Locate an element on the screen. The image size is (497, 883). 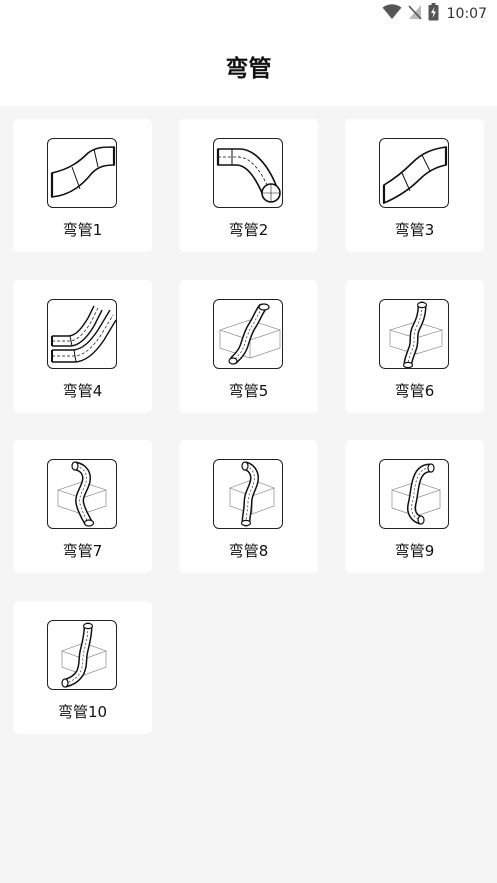
app-header: 弯管 is located at coordinates (248, 67).